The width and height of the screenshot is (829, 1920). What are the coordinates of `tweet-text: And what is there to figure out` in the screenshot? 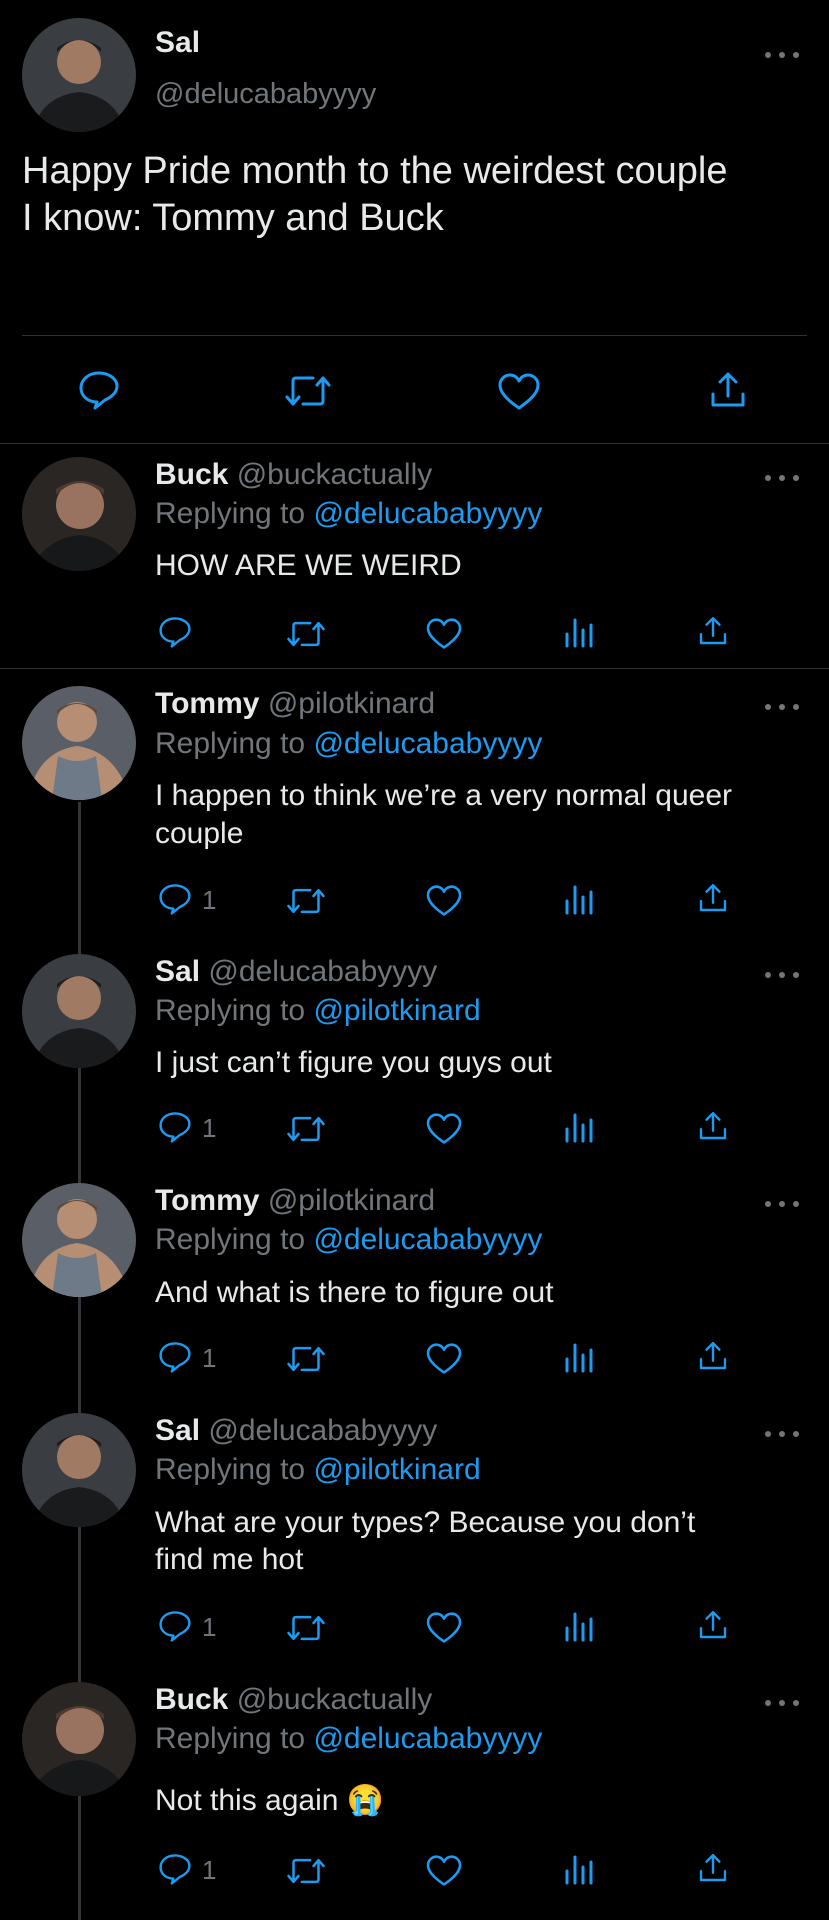 It's located at (354, 1292).